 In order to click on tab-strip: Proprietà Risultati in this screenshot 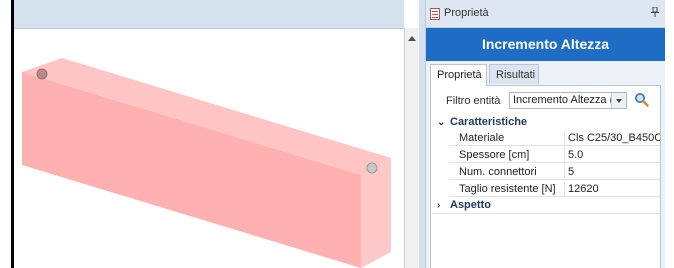, I will do `click(545, 75)`.